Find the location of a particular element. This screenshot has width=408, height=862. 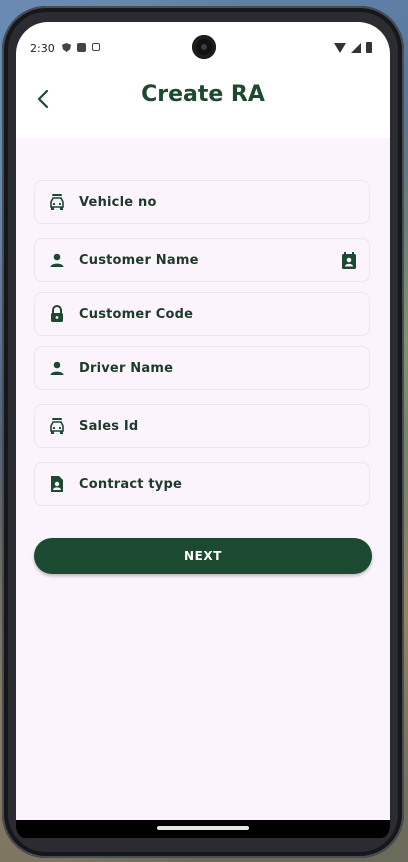

wifi-icon is located at coordinates (340, 47).